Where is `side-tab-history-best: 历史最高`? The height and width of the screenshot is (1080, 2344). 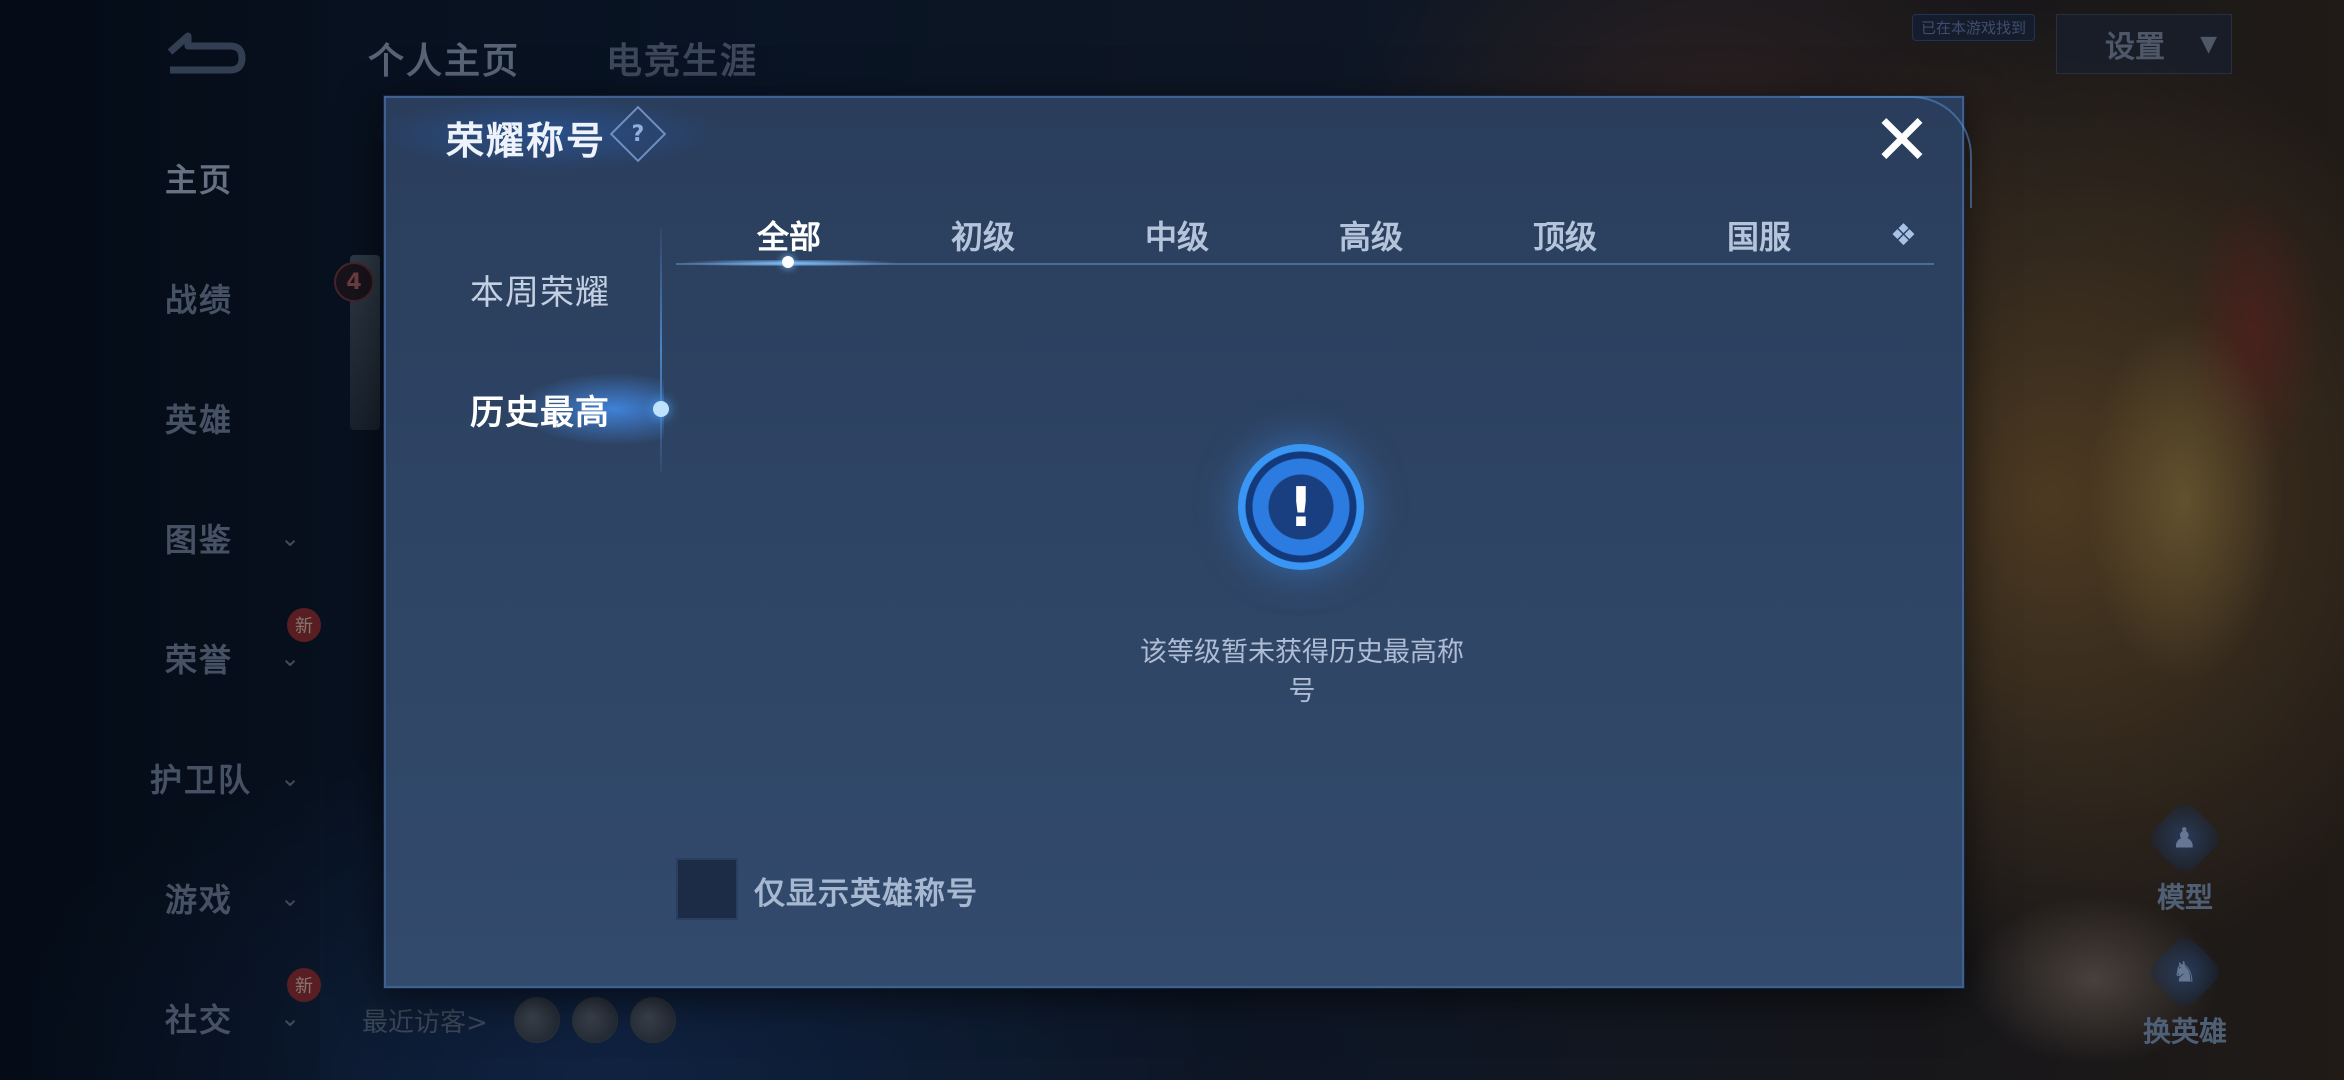 side-tab-history-best: 历史最高 is located at coordinates (524, 409).